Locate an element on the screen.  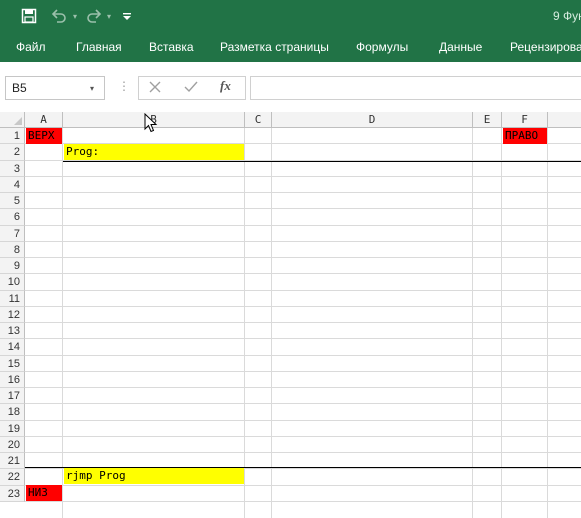
name-box-dropdown-icon: ▾ is located at coordinates (95, 89).